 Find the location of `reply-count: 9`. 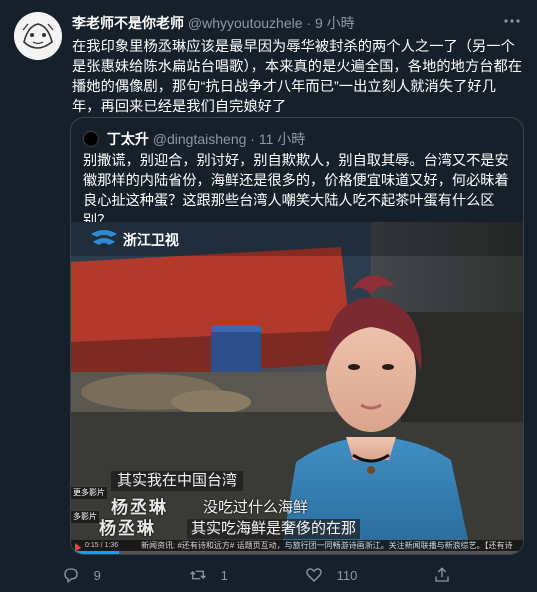

reply-count: 9 is located at coordinates (97, 575).